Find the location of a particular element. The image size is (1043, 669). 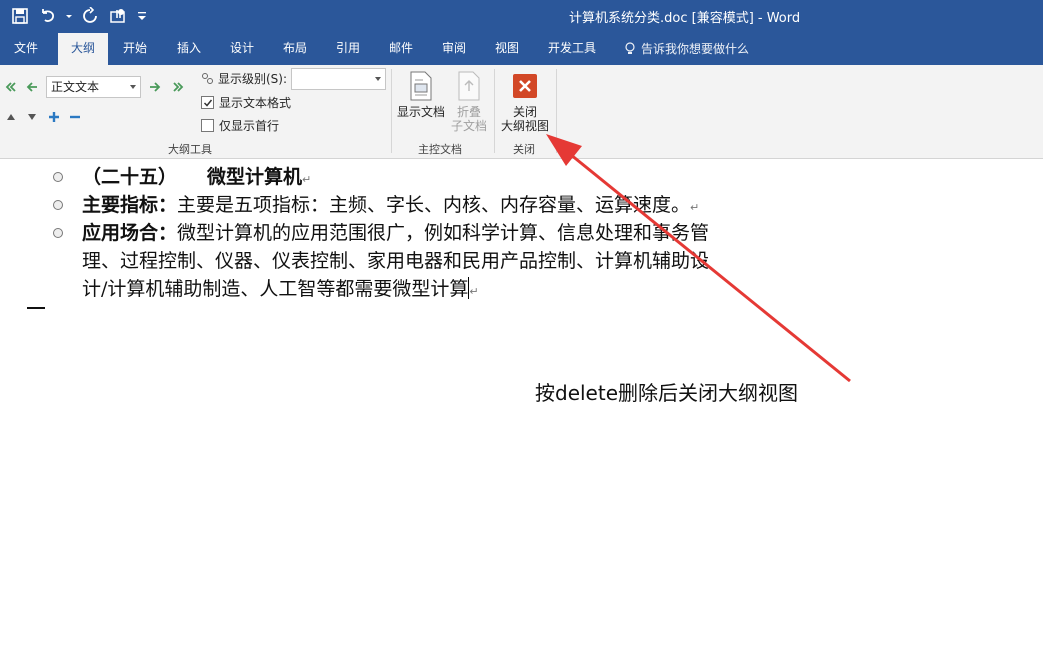

show-level-icon is located at coordinates (207, 78).